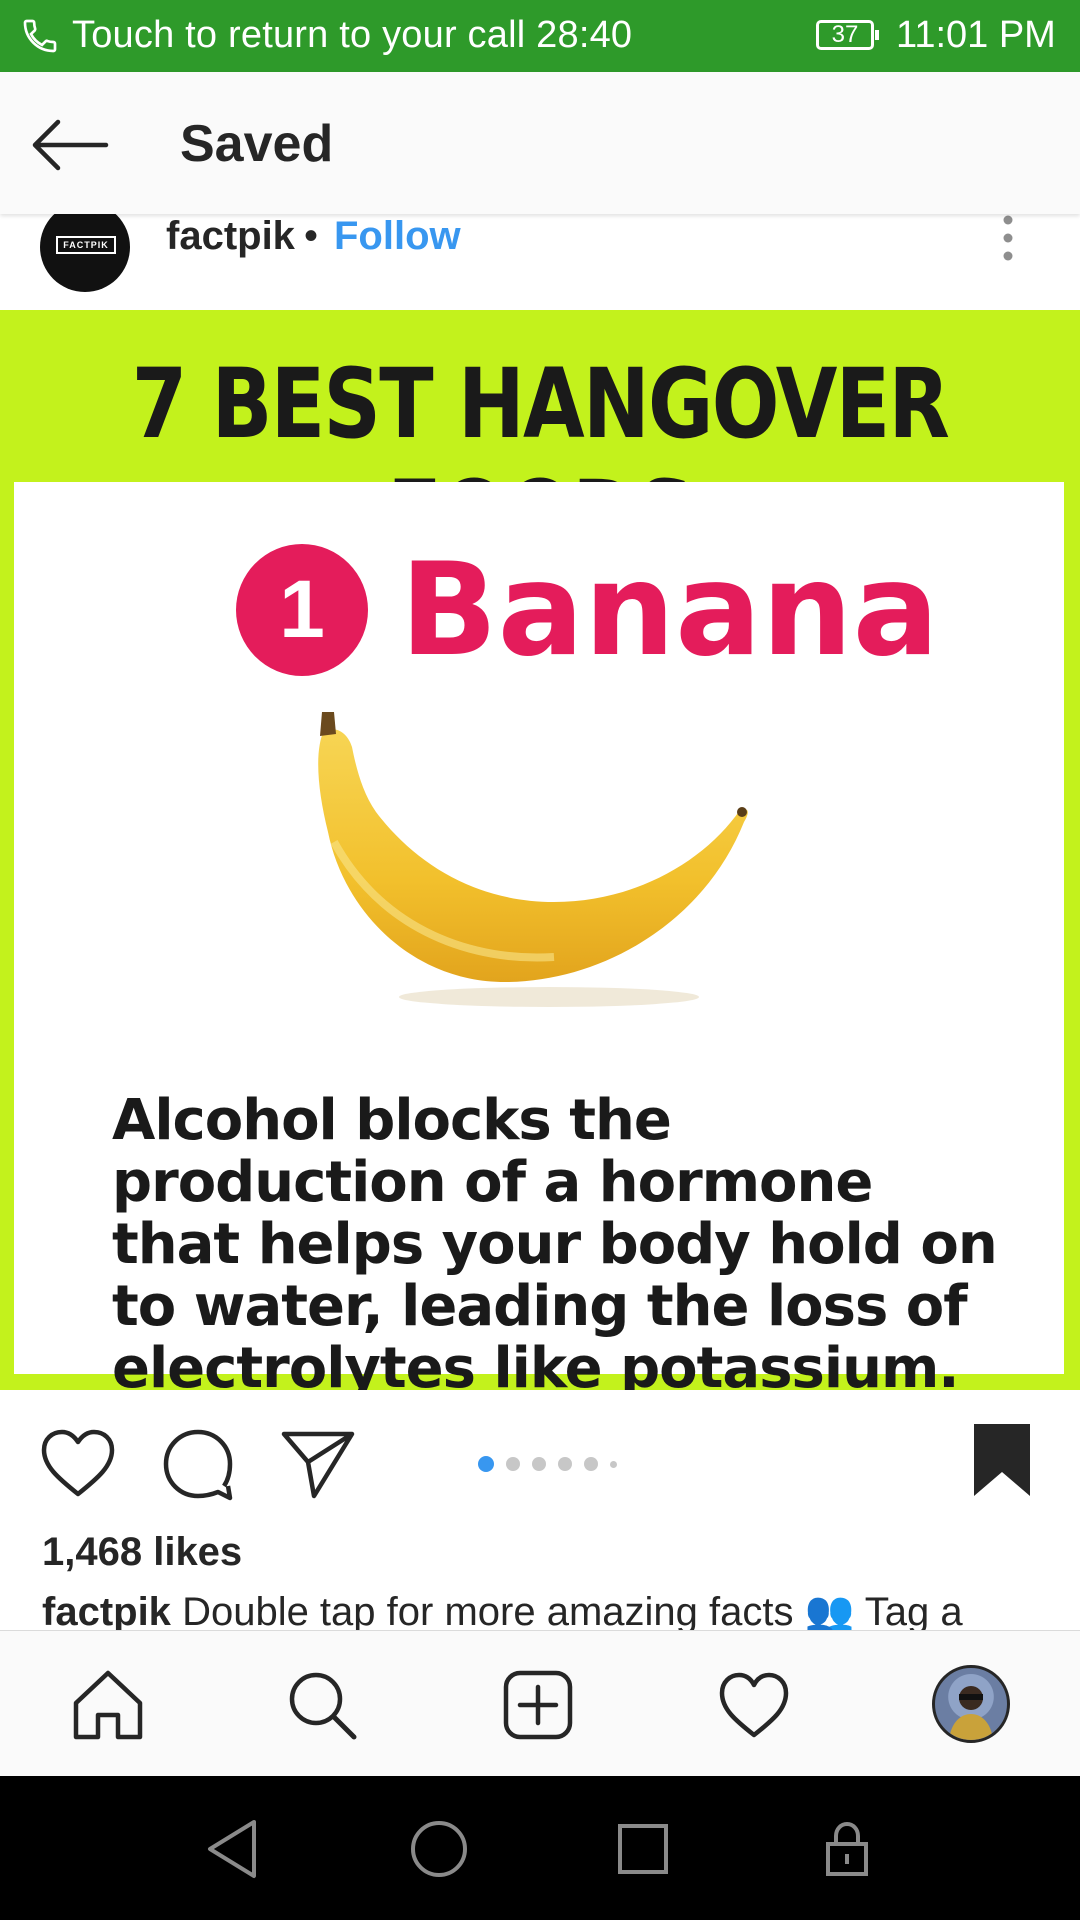 The width and height of the screenshot is (1080, 1920). Describe the element at coordinates (71, 145) in the screenshot. I see `back-arrow-icon` at that location.